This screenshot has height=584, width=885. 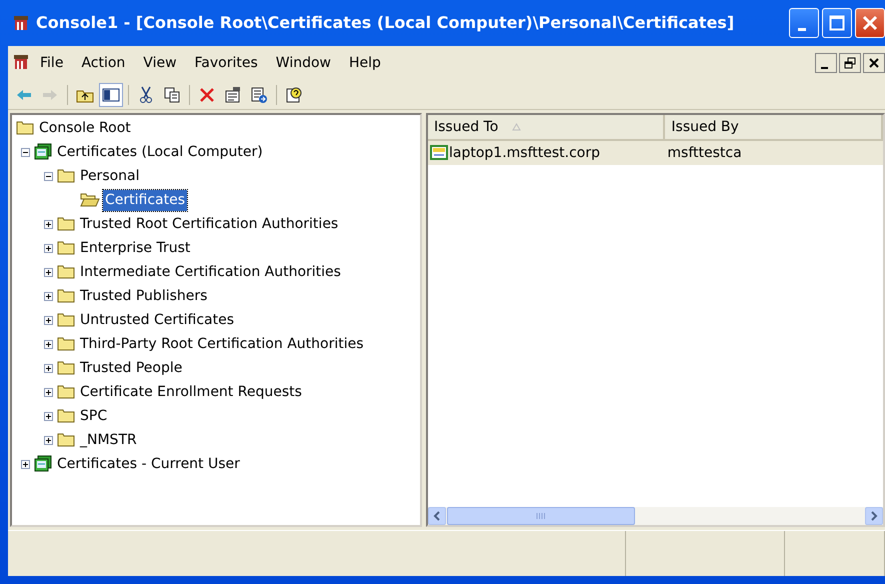 What do you see at coordinates (294, 95) in the screenshot?
I see `help-icon` at bounding box center [294, 95].